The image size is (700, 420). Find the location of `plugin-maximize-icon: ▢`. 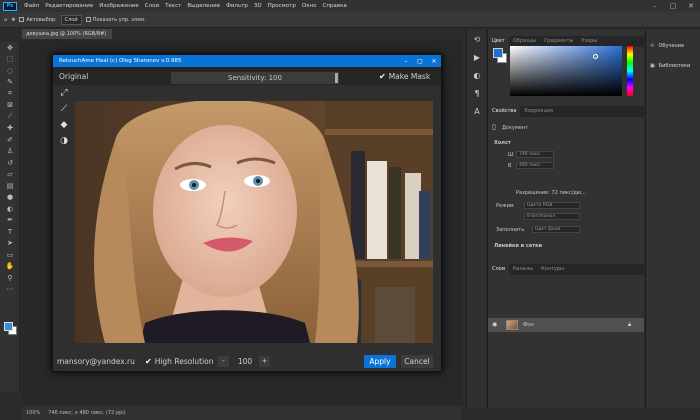

plugin-maximize-icon: ▢ is located at coordinates (420, 61).